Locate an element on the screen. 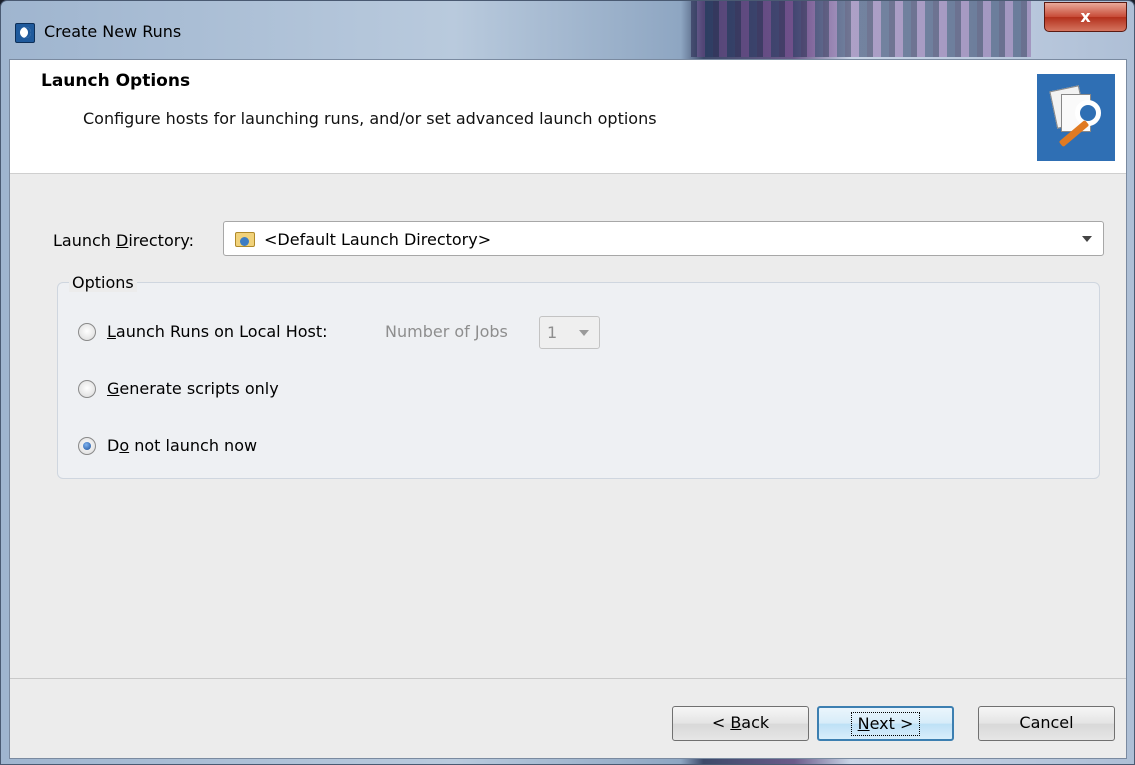 The width and height of the screenshot is (1135, 765). number-of-jobs-label: Number of Jobs is located at coordinates (446, 331).